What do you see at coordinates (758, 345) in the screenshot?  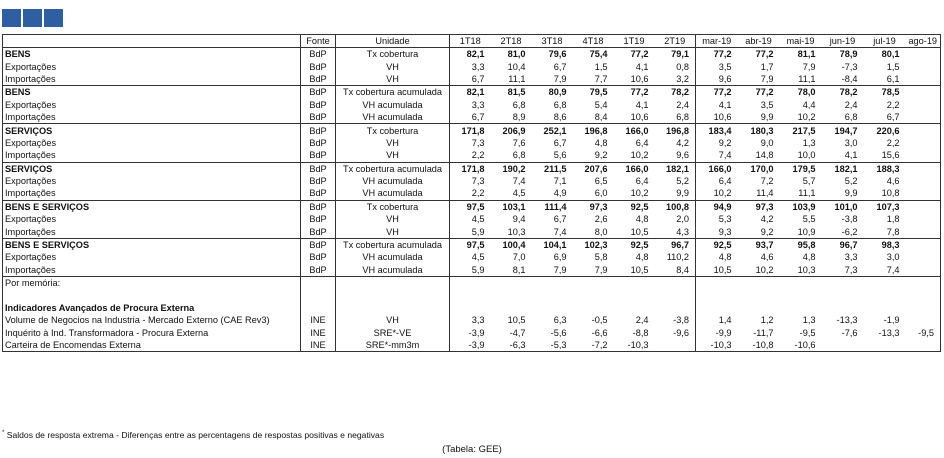 I see `row-value: -10,8` at bounding box center [758, 345].